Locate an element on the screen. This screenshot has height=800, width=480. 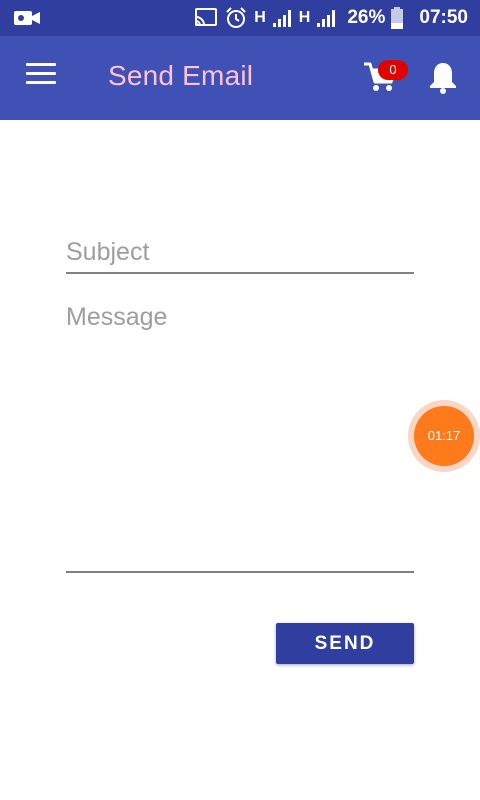
network-type-2: H is located at coordinates (304, 17).